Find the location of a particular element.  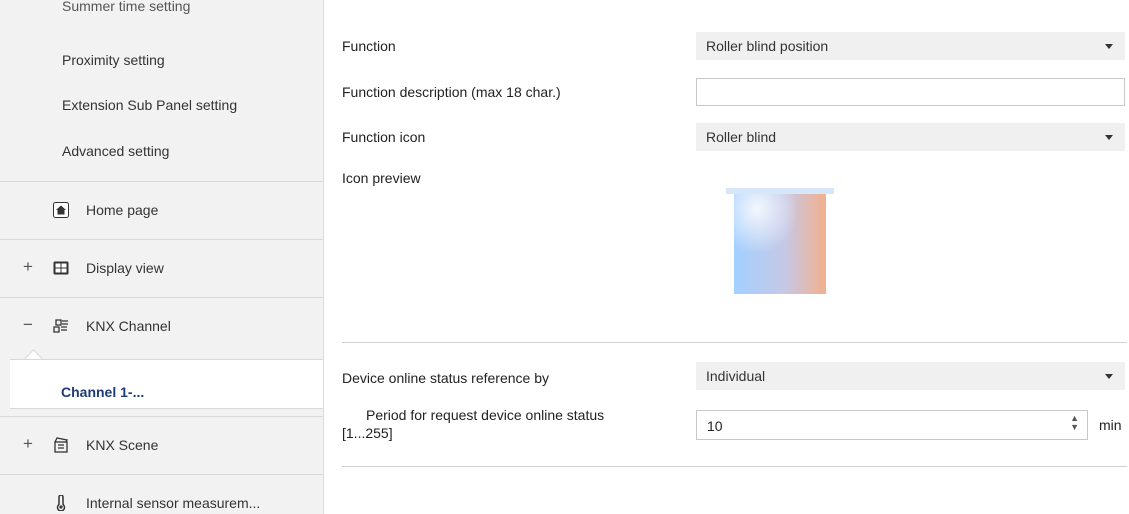

function-value: Roller blind position is located at coordinates (767, 46).